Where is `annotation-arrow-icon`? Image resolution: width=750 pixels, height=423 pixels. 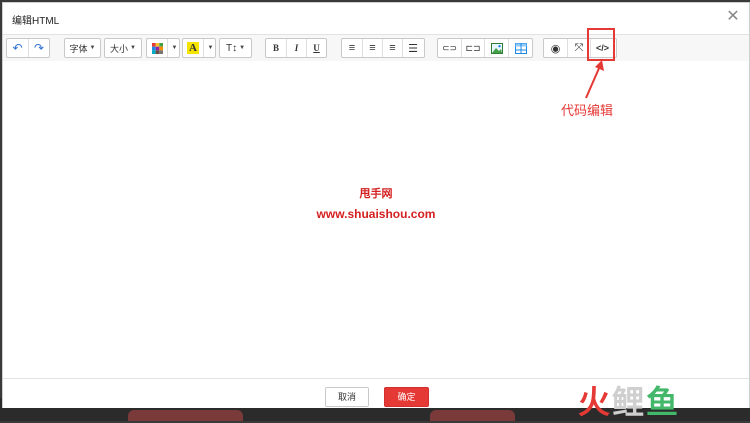 annotation-arrow-icon is located at coordinates (594, 79).